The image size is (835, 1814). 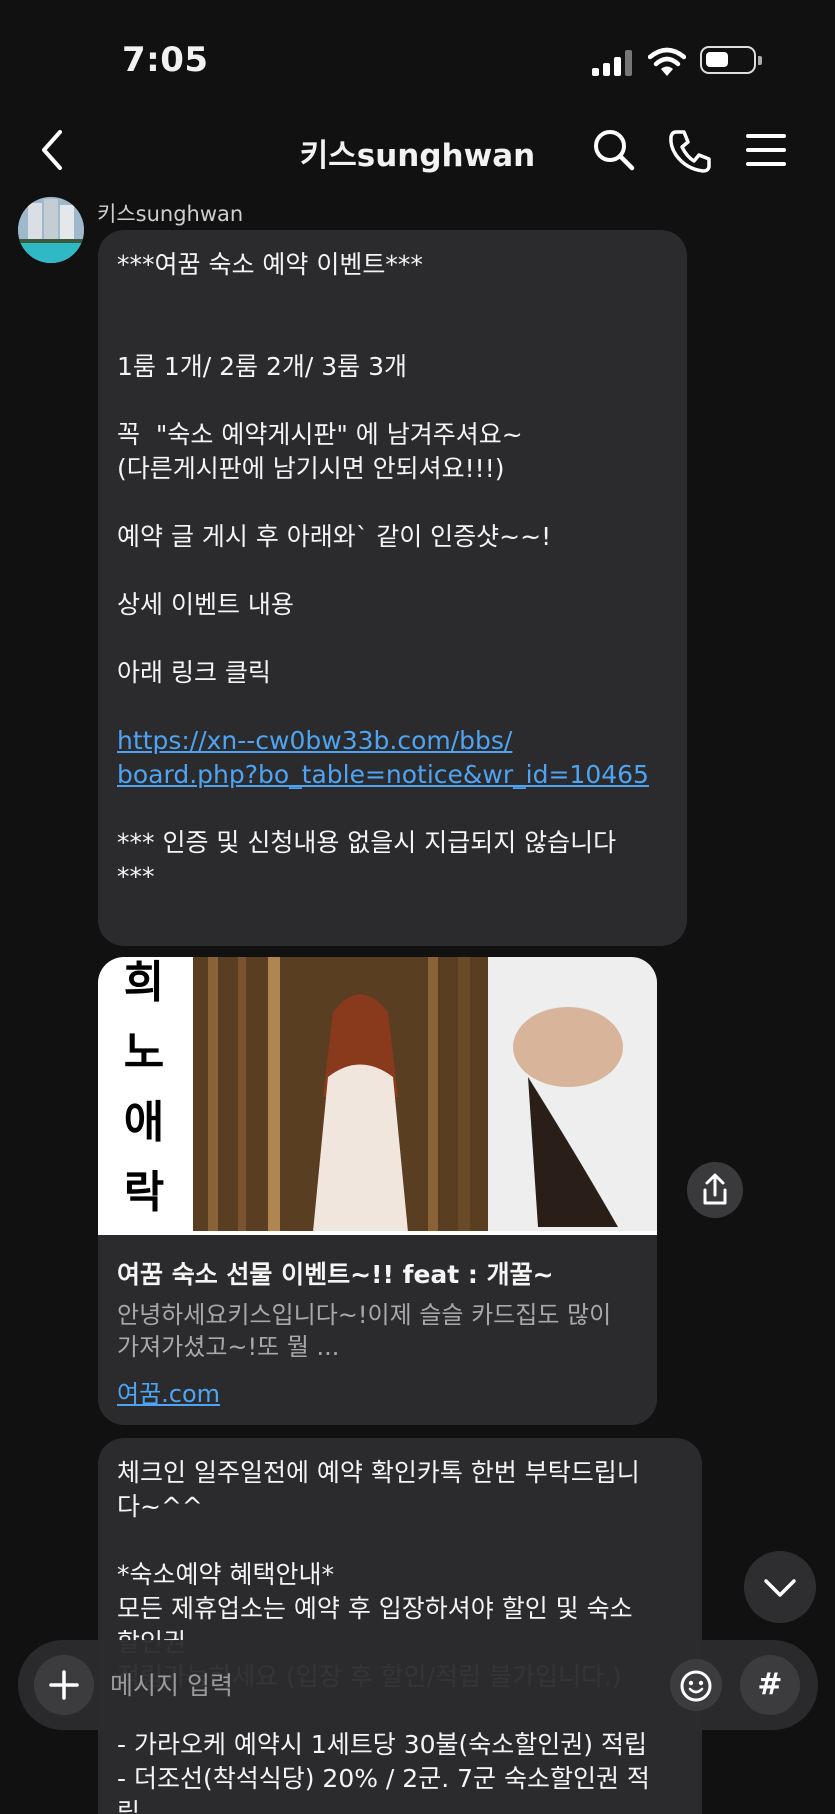 I want to click on menu-icon, so click(x=766, y=150).